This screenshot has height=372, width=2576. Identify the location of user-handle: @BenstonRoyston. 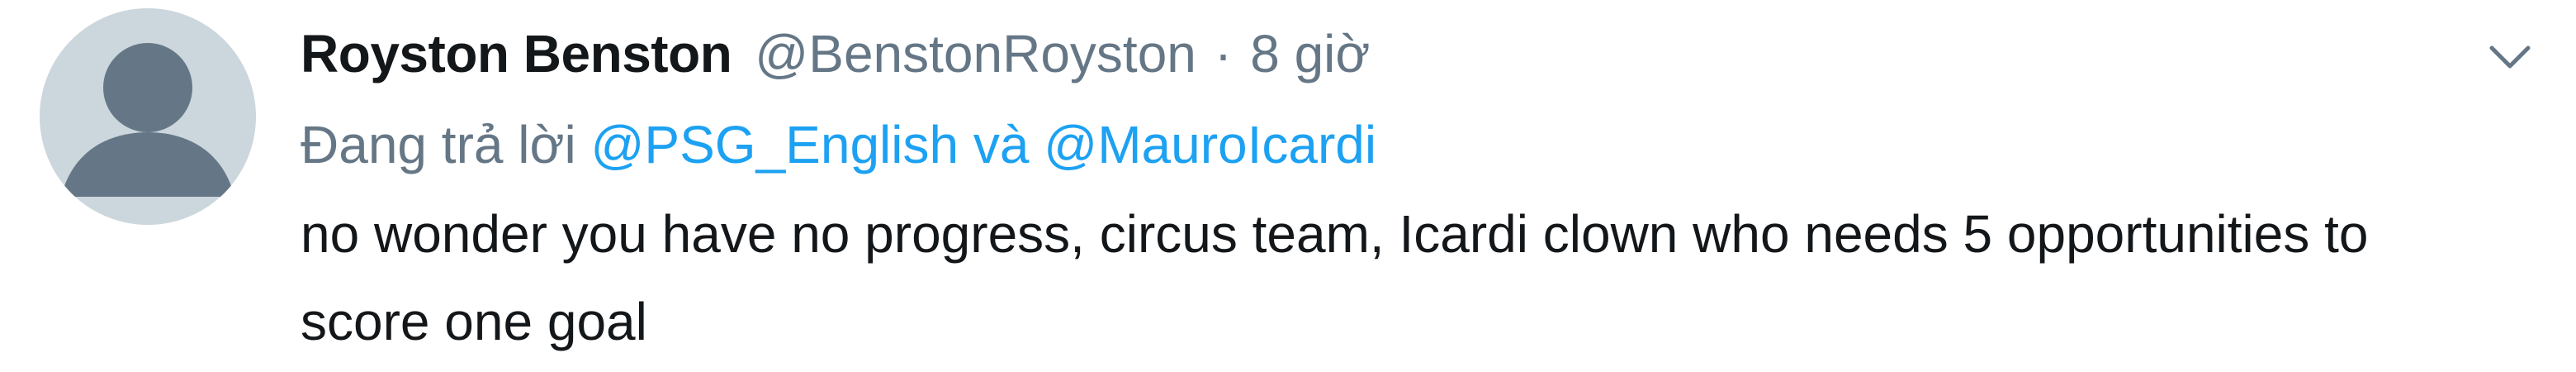
(975, 53).